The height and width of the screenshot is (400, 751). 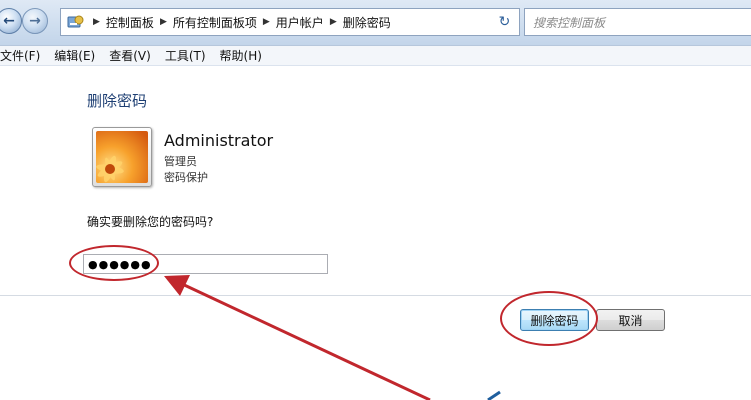 I want to click on annotation-arrow-password, so click(x=297, y=337).